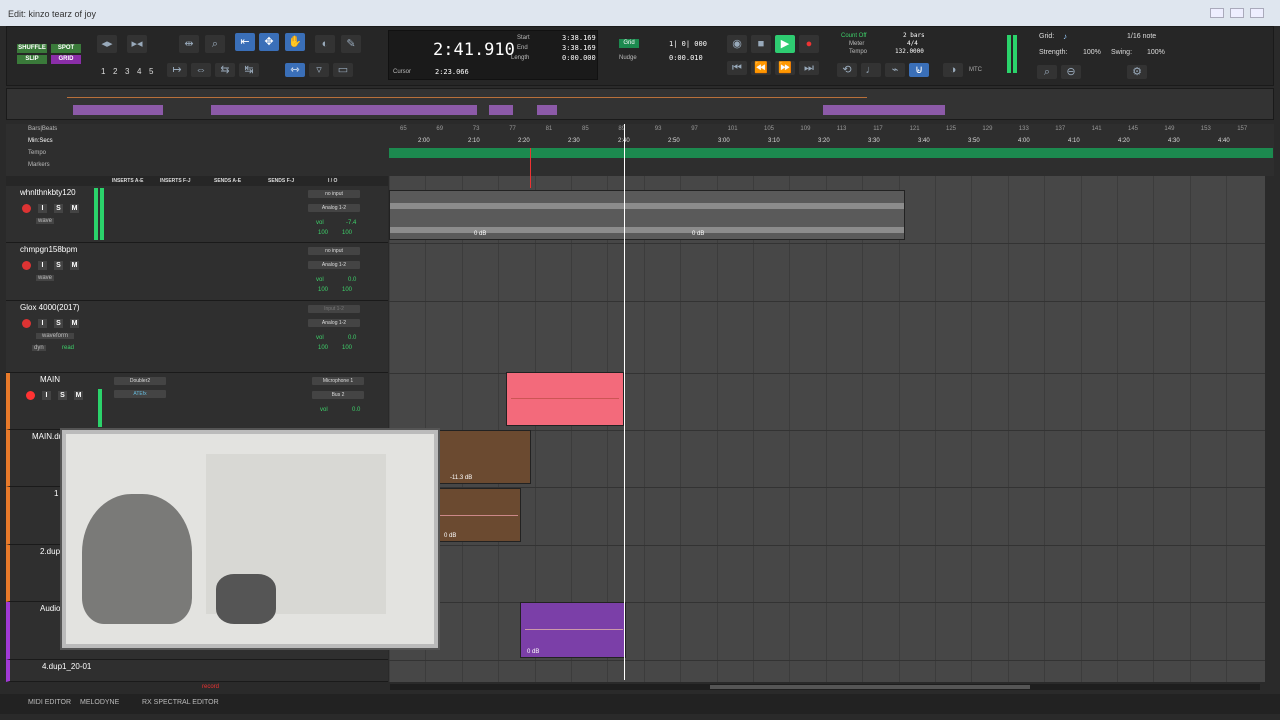 This screenshot has width=1280, height=720. What do you see at coordinates (140, 394) in the screenshot?
I see `insert-slot: ATEfx` at bounding box center [140, 394].